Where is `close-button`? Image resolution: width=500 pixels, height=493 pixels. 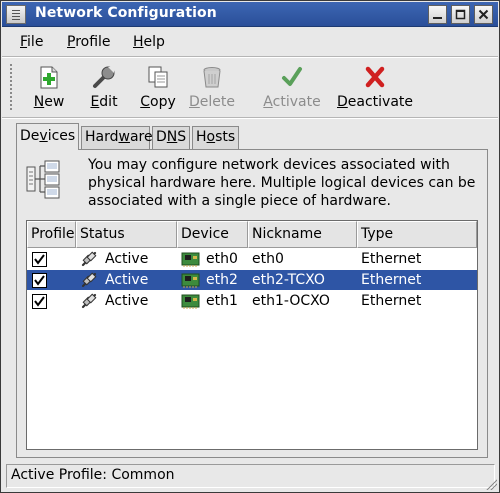
close-button is located at coordinates (483, 14).